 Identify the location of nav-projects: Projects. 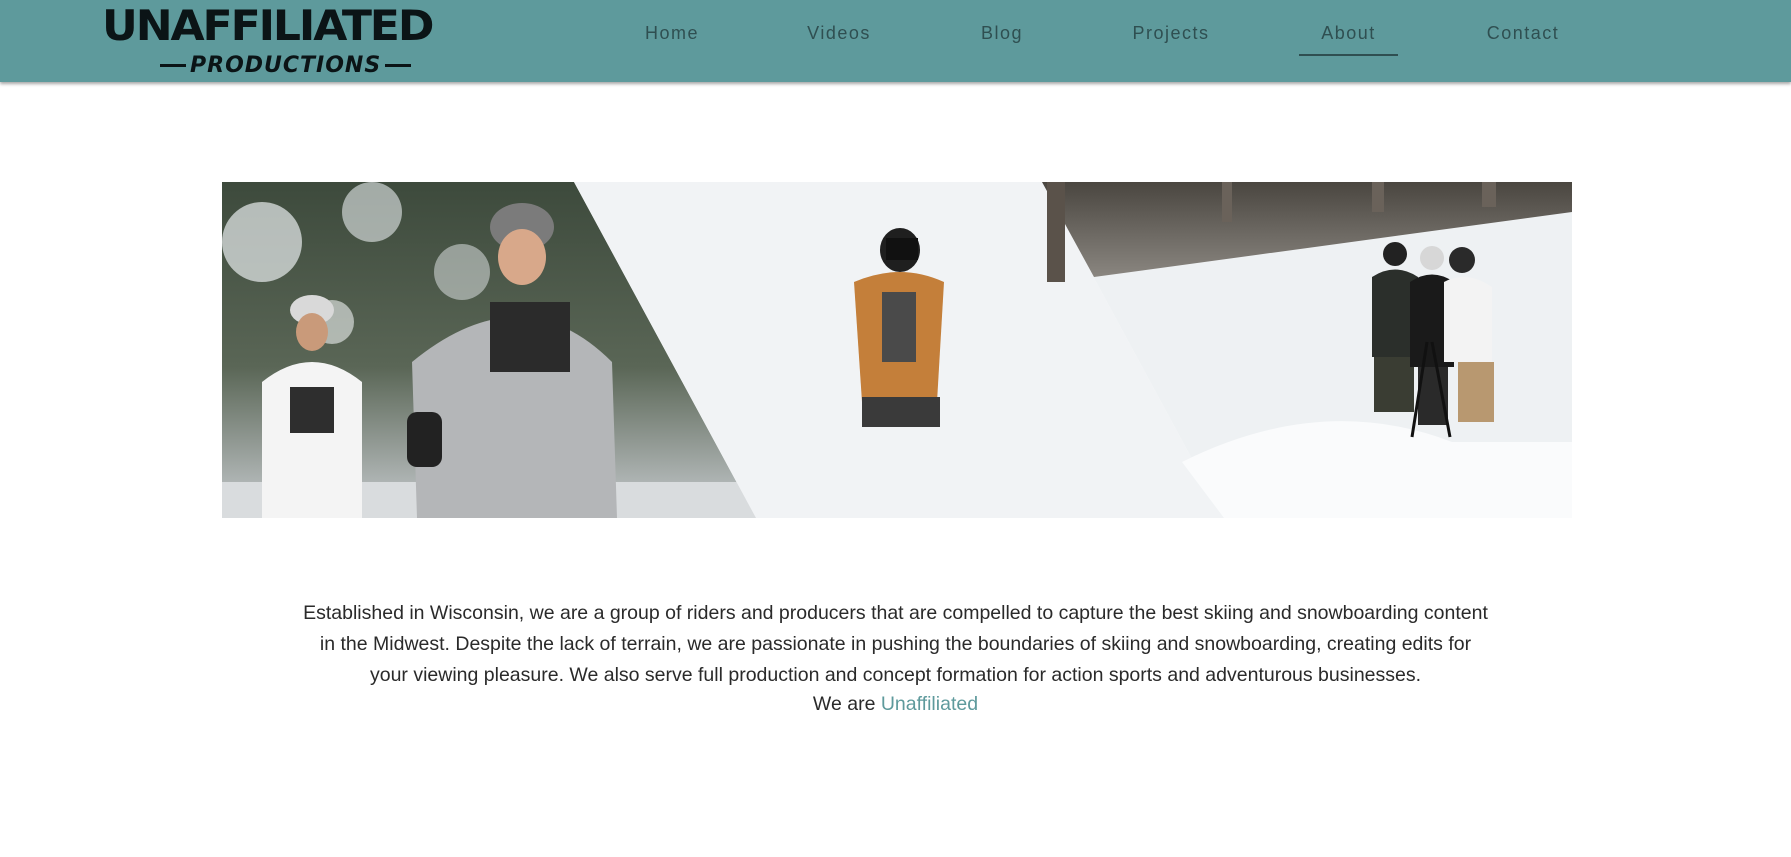
(1171, 37).